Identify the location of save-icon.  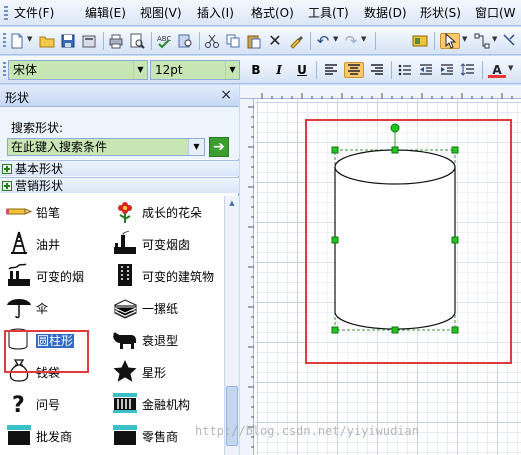
(68, 41).